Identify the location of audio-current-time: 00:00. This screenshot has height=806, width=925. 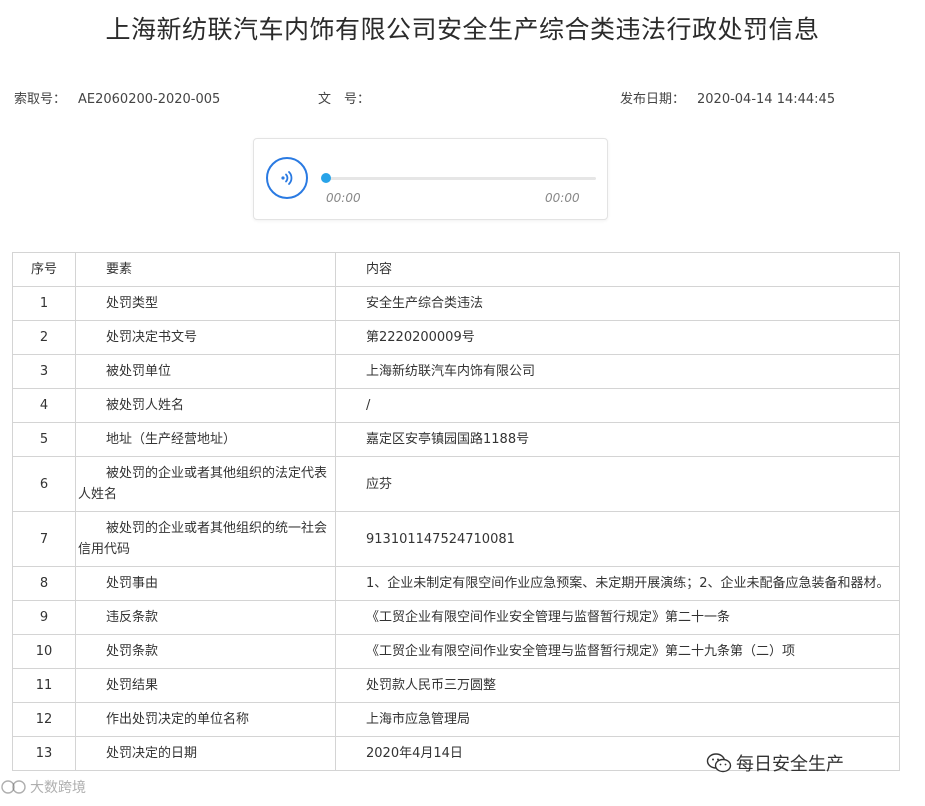
(343, 198).